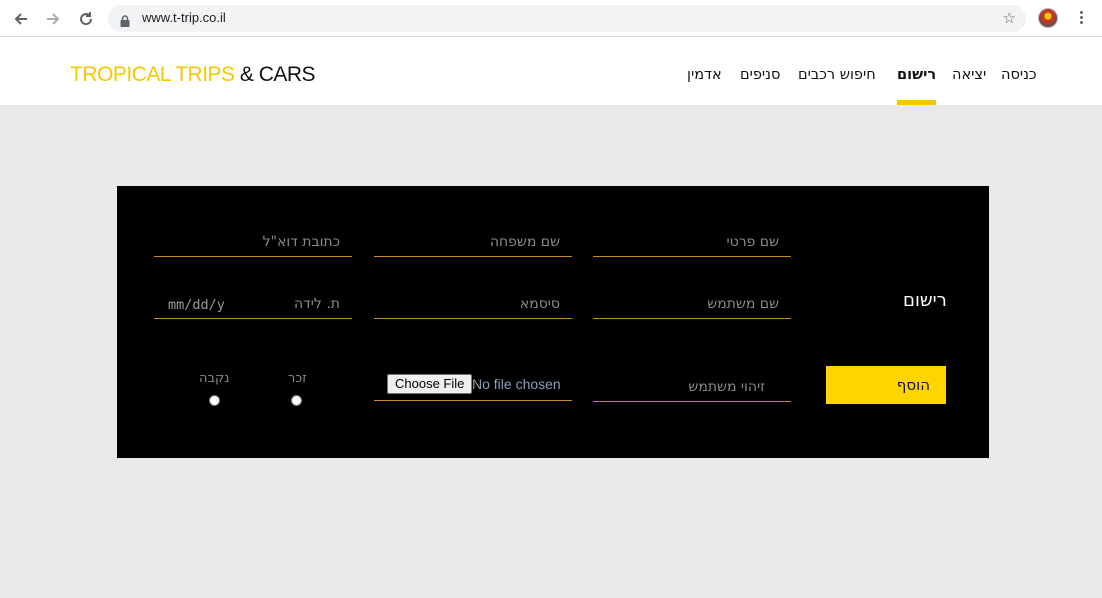  Describe the element at coordinates (886, 385) in the screenshot. I see `add-button: הוסף` at that location.